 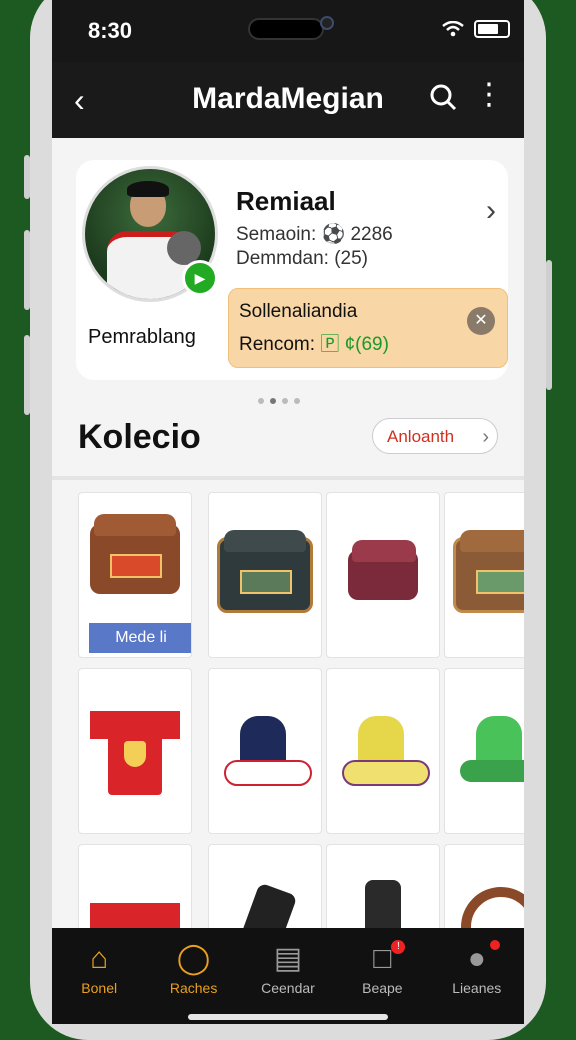 I want to click on nav-label: Lieanes, so click(x=477, y=988).